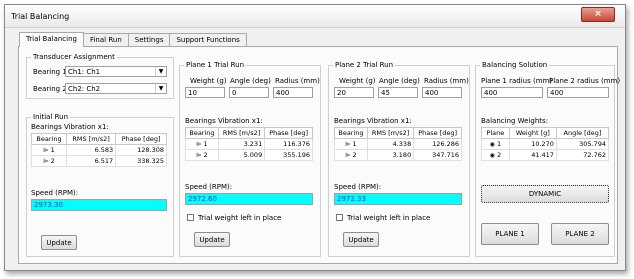  I want to click on initial-run-legend: Initial Run, so click(51, 117).